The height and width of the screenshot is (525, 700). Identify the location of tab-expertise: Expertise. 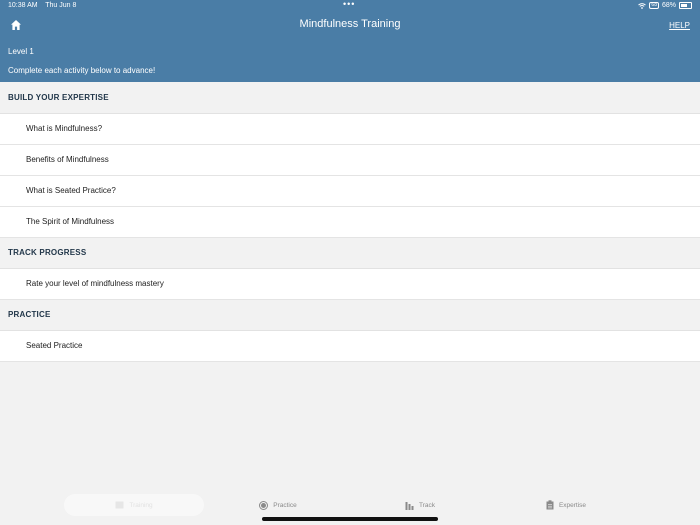
(566, 505).